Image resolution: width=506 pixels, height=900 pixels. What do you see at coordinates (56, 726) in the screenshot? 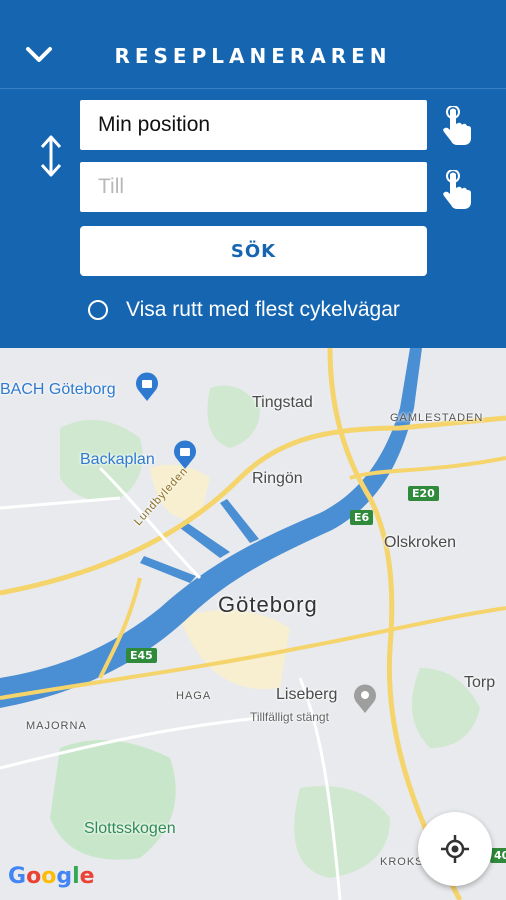
I see `place-label-majorna: MAJORNA` at bounding box center [56, 726].